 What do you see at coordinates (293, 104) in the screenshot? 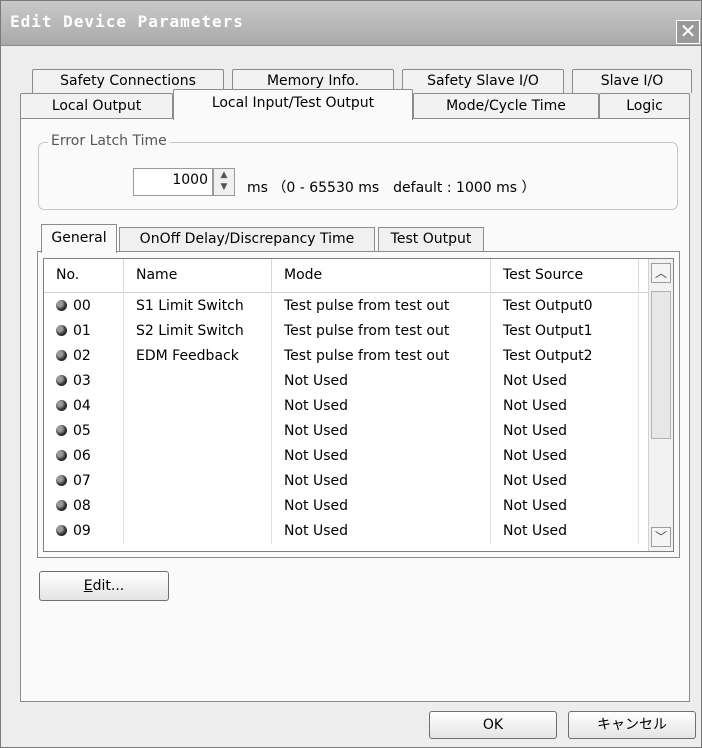
I see `tab-local-input-test-output: Local Input/Test Output` at bounding box center [293, 104].